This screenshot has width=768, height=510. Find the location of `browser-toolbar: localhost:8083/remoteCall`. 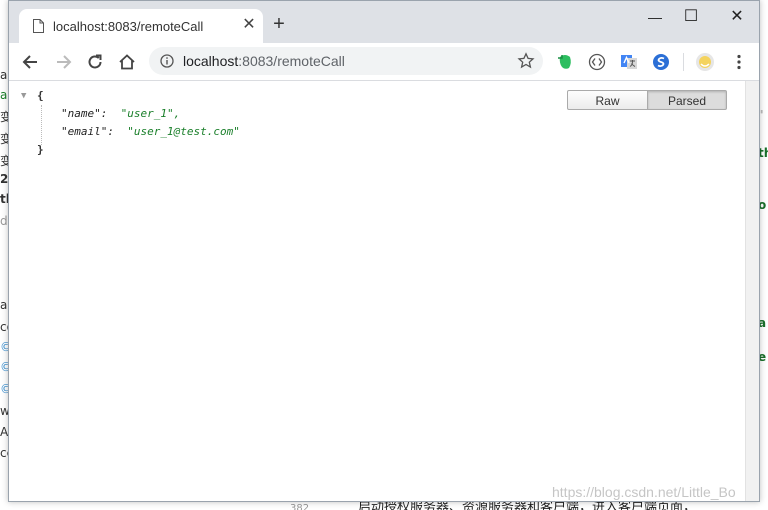

browser-toolbar: localhost:8083/remoteCall is located at coordinates (384, 62).